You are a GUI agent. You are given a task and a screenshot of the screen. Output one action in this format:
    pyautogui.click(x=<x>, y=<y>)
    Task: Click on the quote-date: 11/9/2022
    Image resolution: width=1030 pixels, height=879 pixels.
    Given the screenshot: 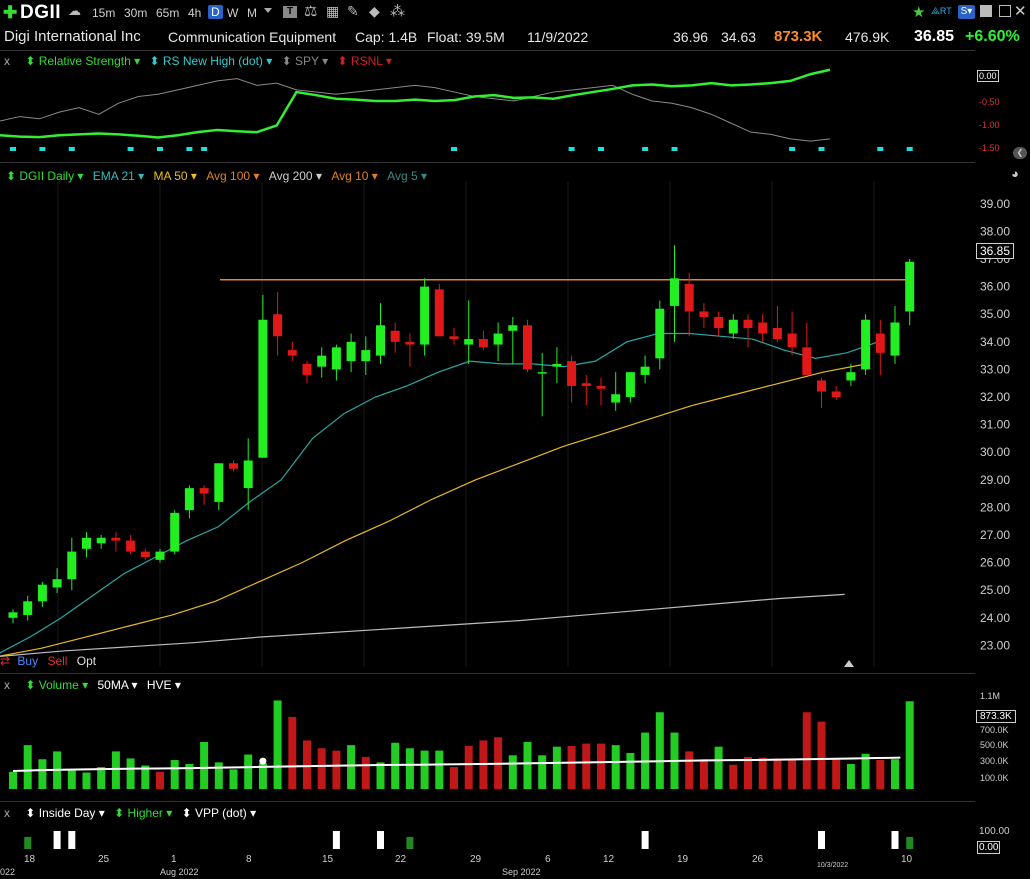 What is the action you would take?
    pyautogui.click(x=558, y=37)
    